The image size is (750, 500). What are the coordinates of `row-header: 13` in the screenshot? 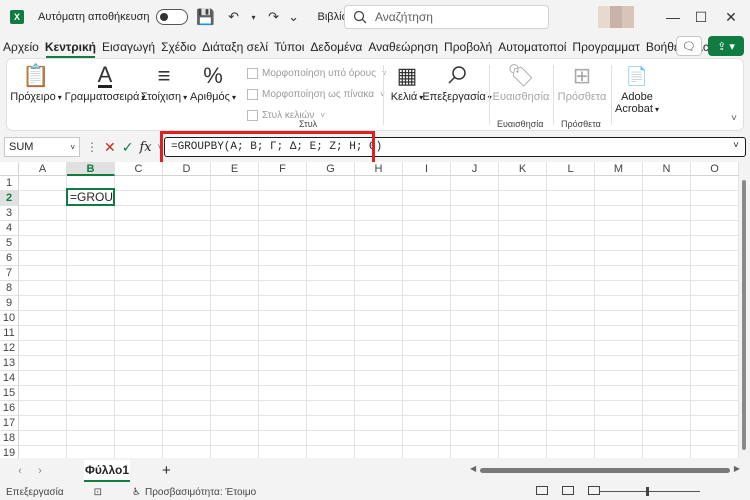 It's located at (9, 363).